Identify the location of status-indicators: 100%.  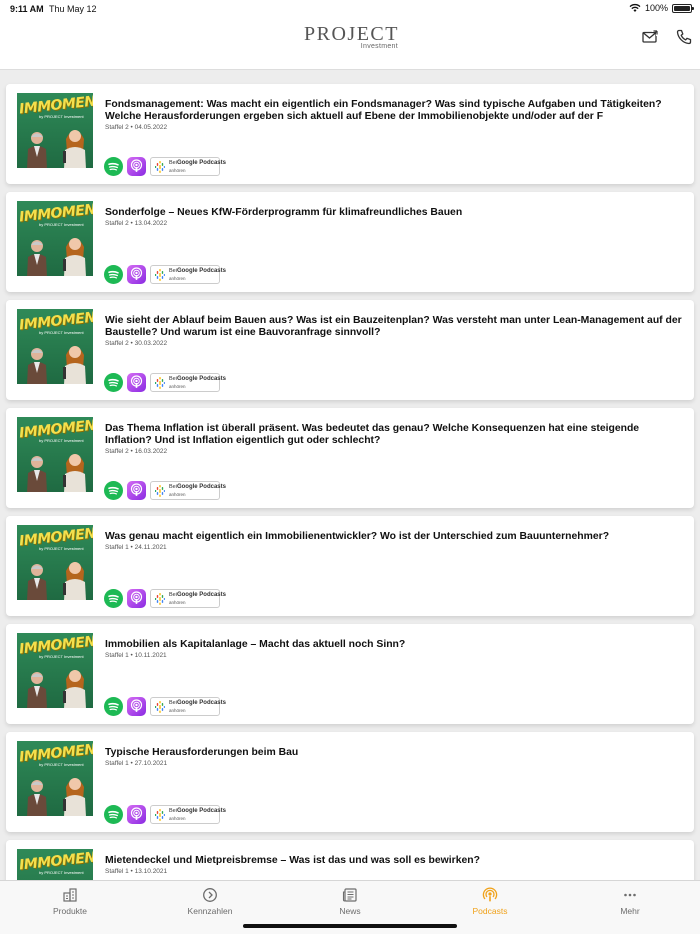
(661, 8).